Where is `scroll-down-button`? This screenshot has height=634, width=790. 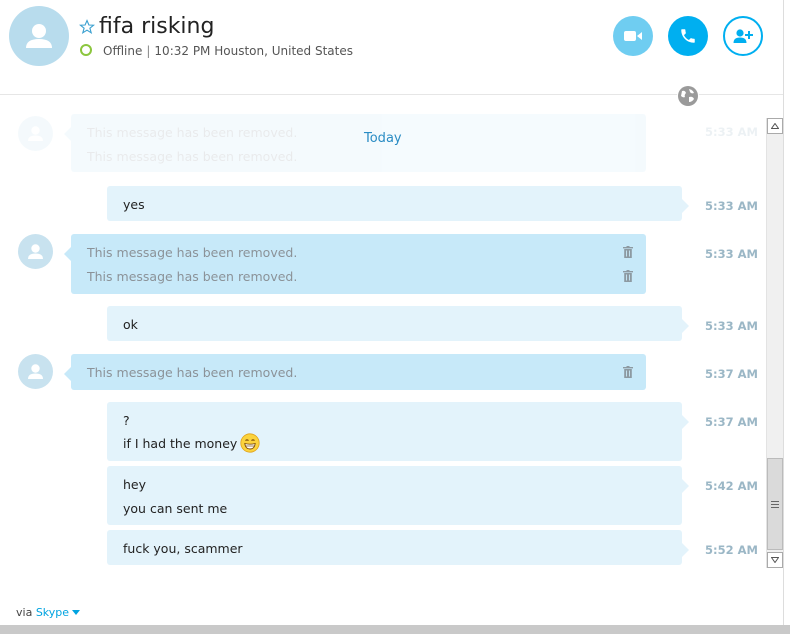
scroll-down-button is located at coordinates (775, 560).